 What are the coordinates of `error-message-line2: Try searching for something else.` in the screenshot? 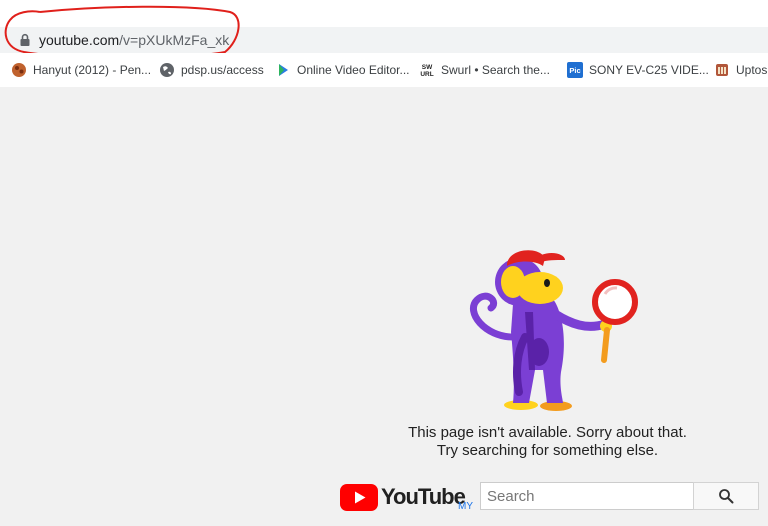 It's located at (547, 450).